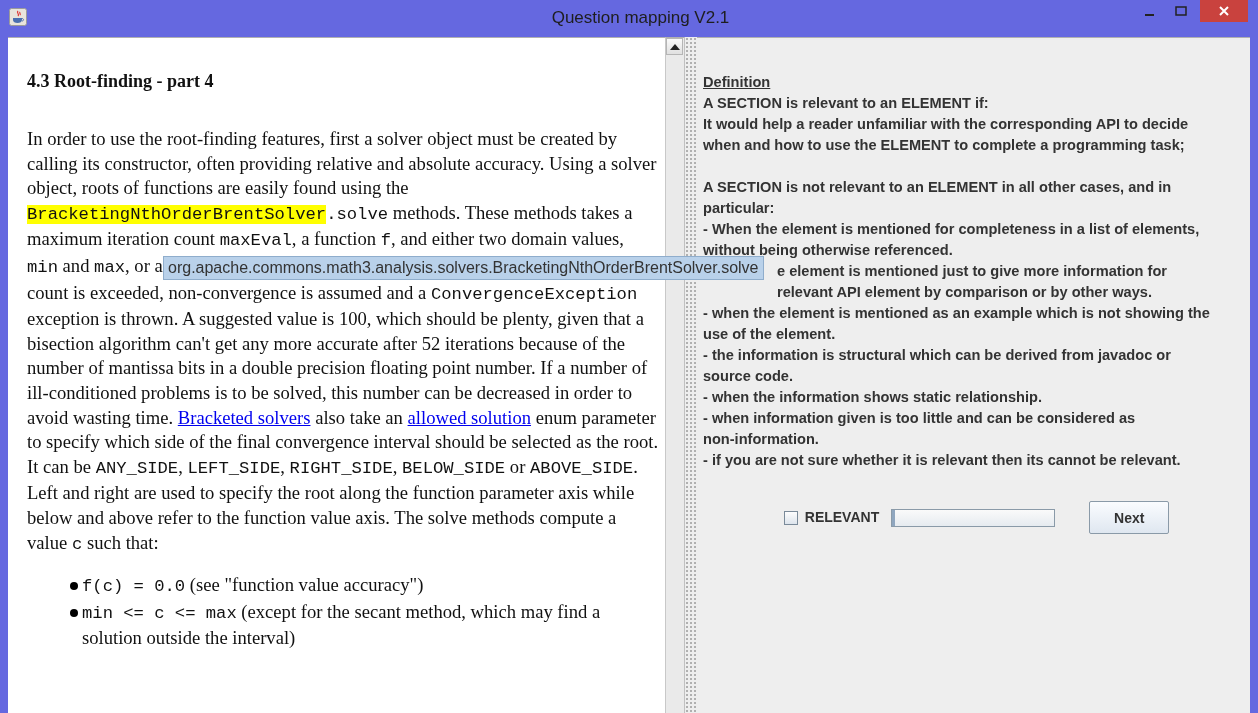  What do you see at coordinates (873, 397) in the screenshot?
I see `rule-item: - when the information shows static relationship.` at bounding box center [873, 397].